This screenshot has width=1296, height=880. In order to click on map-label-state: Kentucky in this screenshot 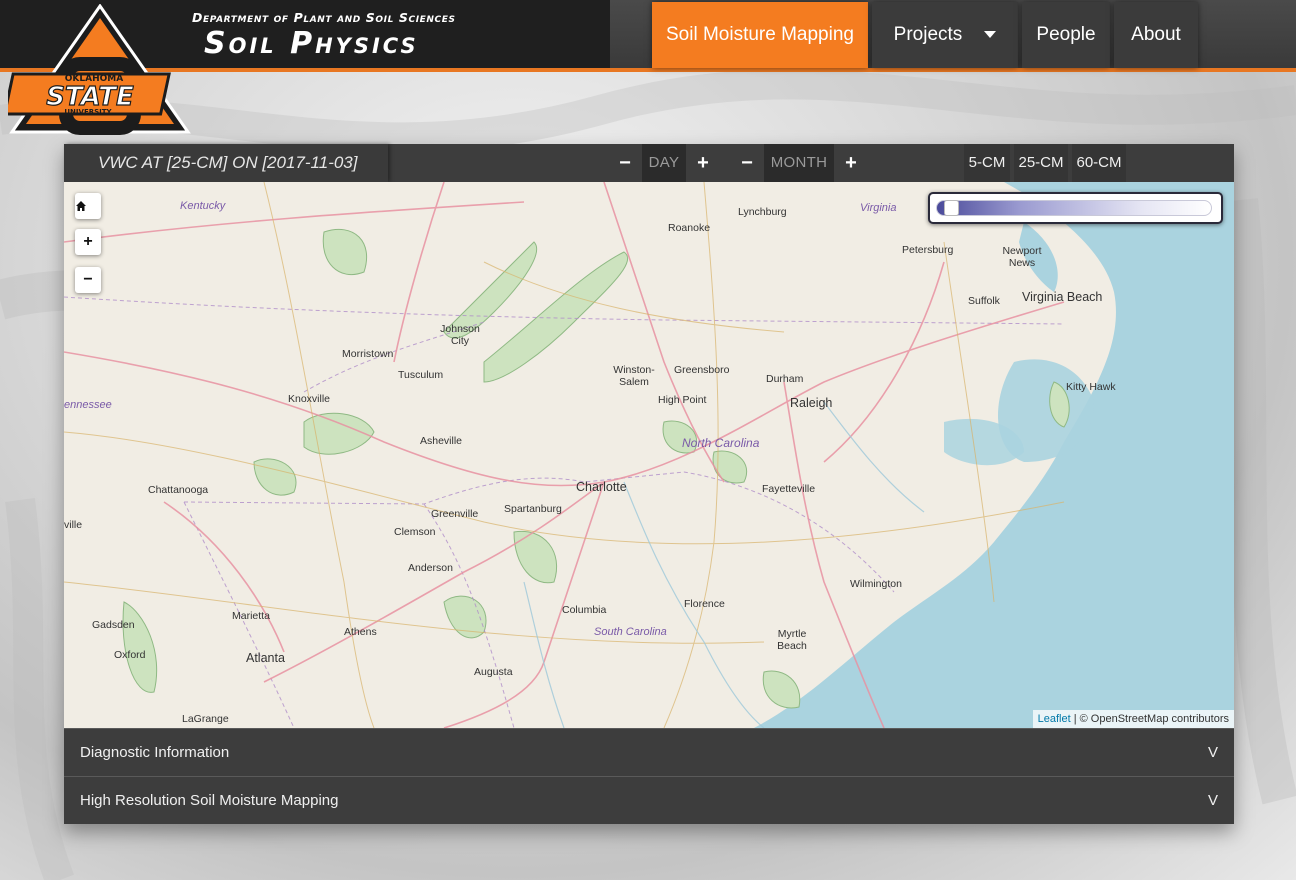, I will do `click(203, 206)`.